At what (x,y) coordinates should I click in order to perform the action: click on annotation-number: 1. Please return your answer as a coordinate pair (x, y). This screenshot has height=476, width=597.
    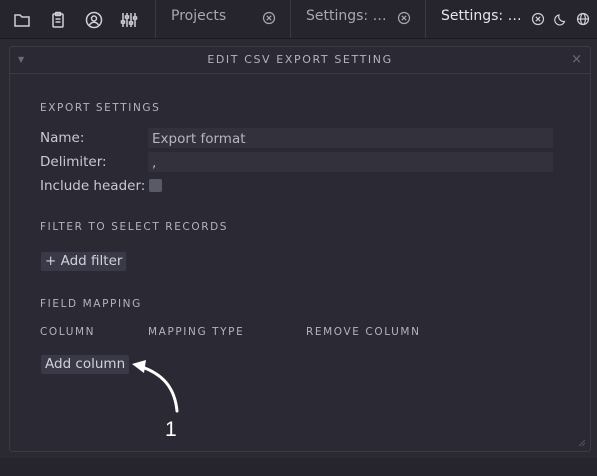
    Looking at the image, I should click on (171, 429).